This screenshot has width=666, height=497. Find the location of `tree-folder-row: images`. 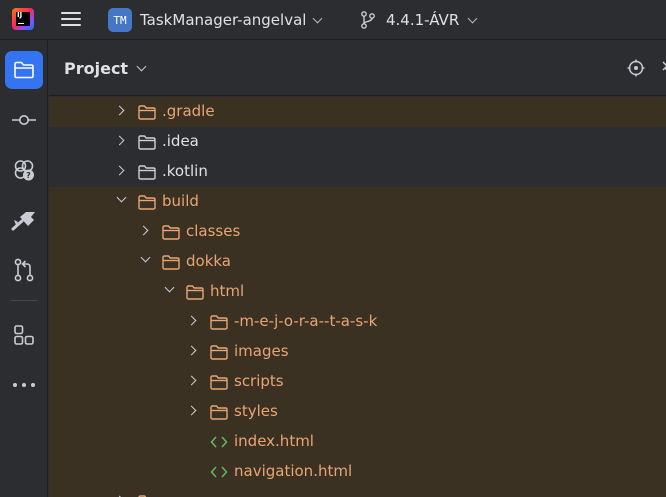

tree-folder-row: images is located at coordinates (357, 352).